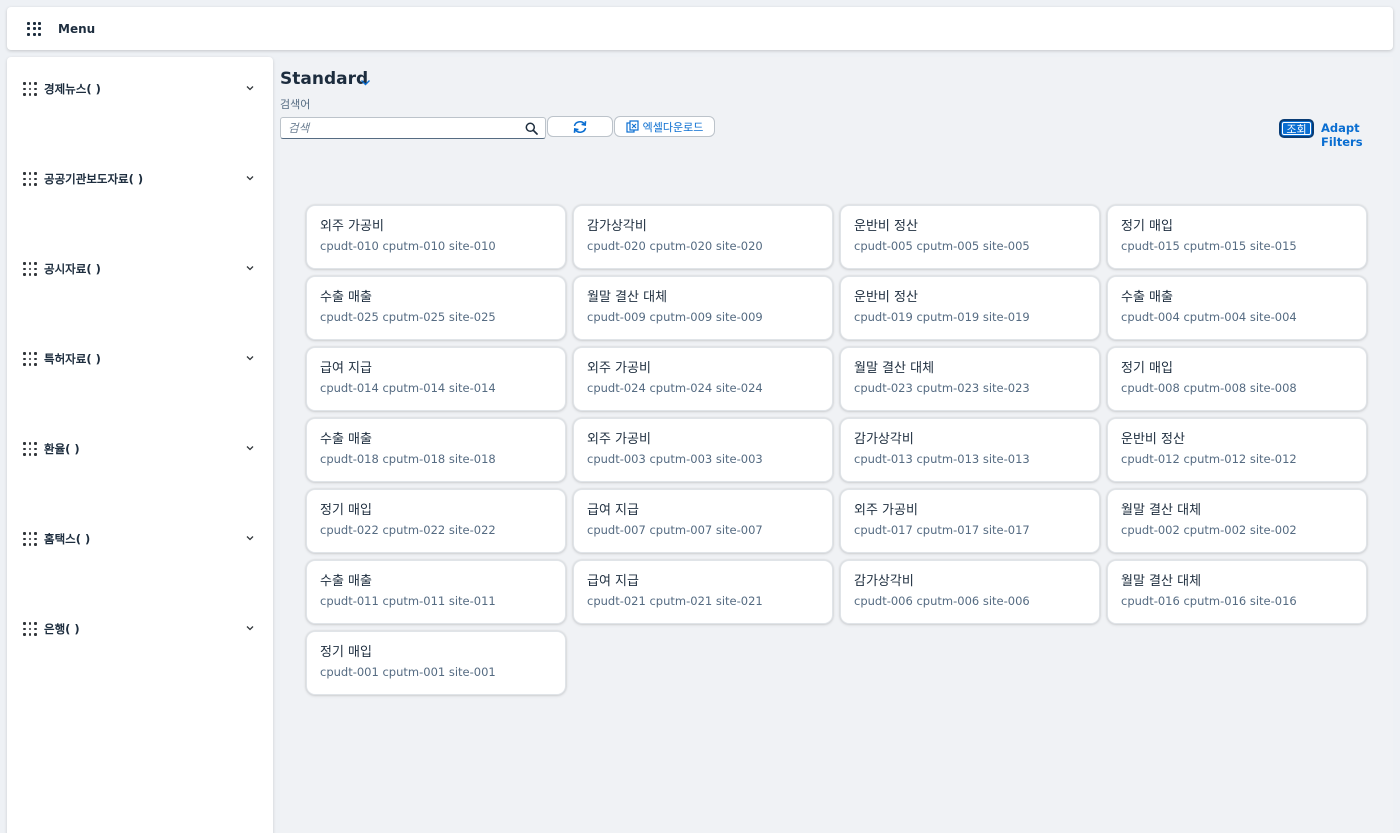  What do you see at coordinates (436, 592) in the screenshot?
I see `tile-card: 수출 매출 cpudt-011 cputm-011 site-011` at bounding box center [436, 592].